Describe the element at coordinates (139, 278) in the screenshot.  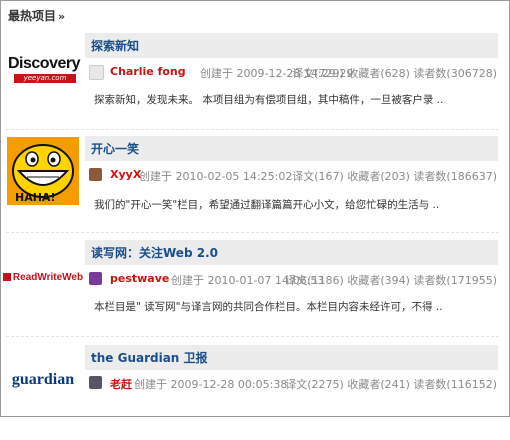
I see `user-link: pestwave` at that location.